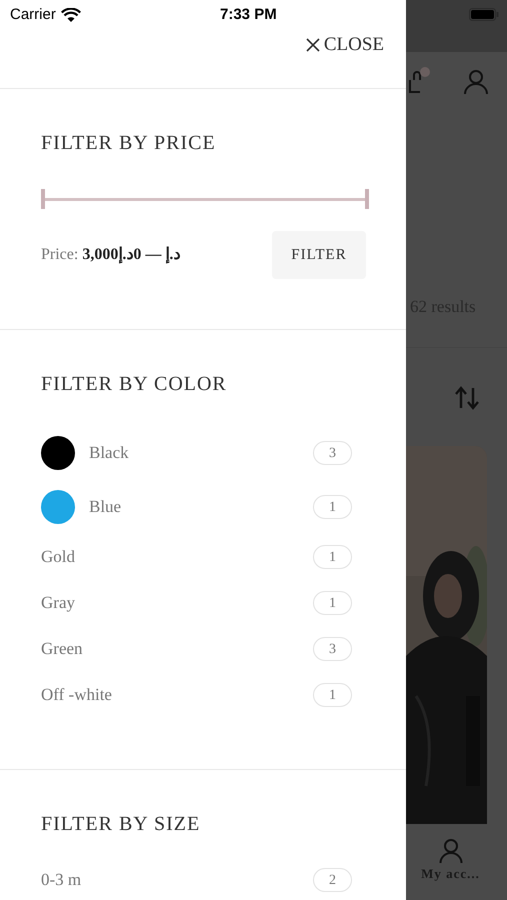 The width and height of the screenshot is (507, 900). What do you see at coordinates (33, 14) in the screenshot?
I see `carrier-label: Carrier` at bounding box center [33, 14].